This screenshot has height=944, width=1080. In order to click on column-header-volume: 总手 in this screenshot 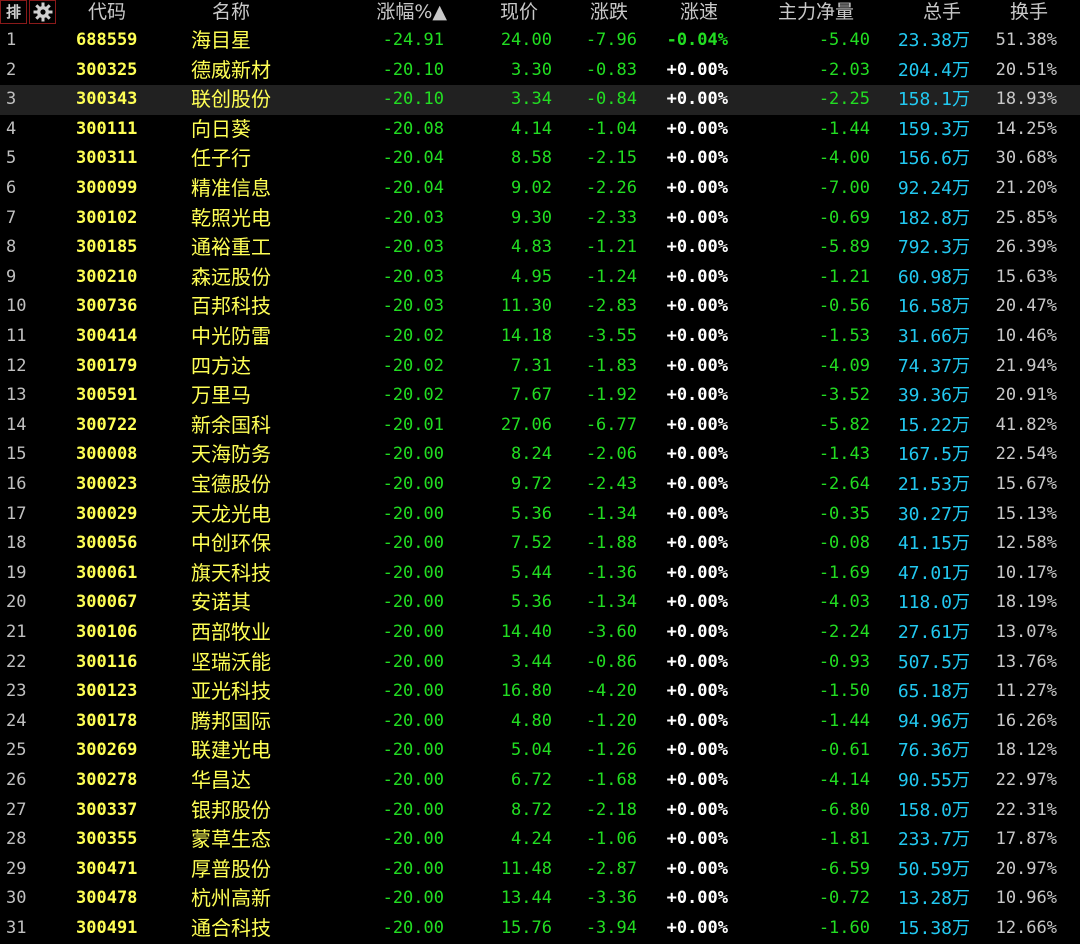, I will do `click(953, 13)`.